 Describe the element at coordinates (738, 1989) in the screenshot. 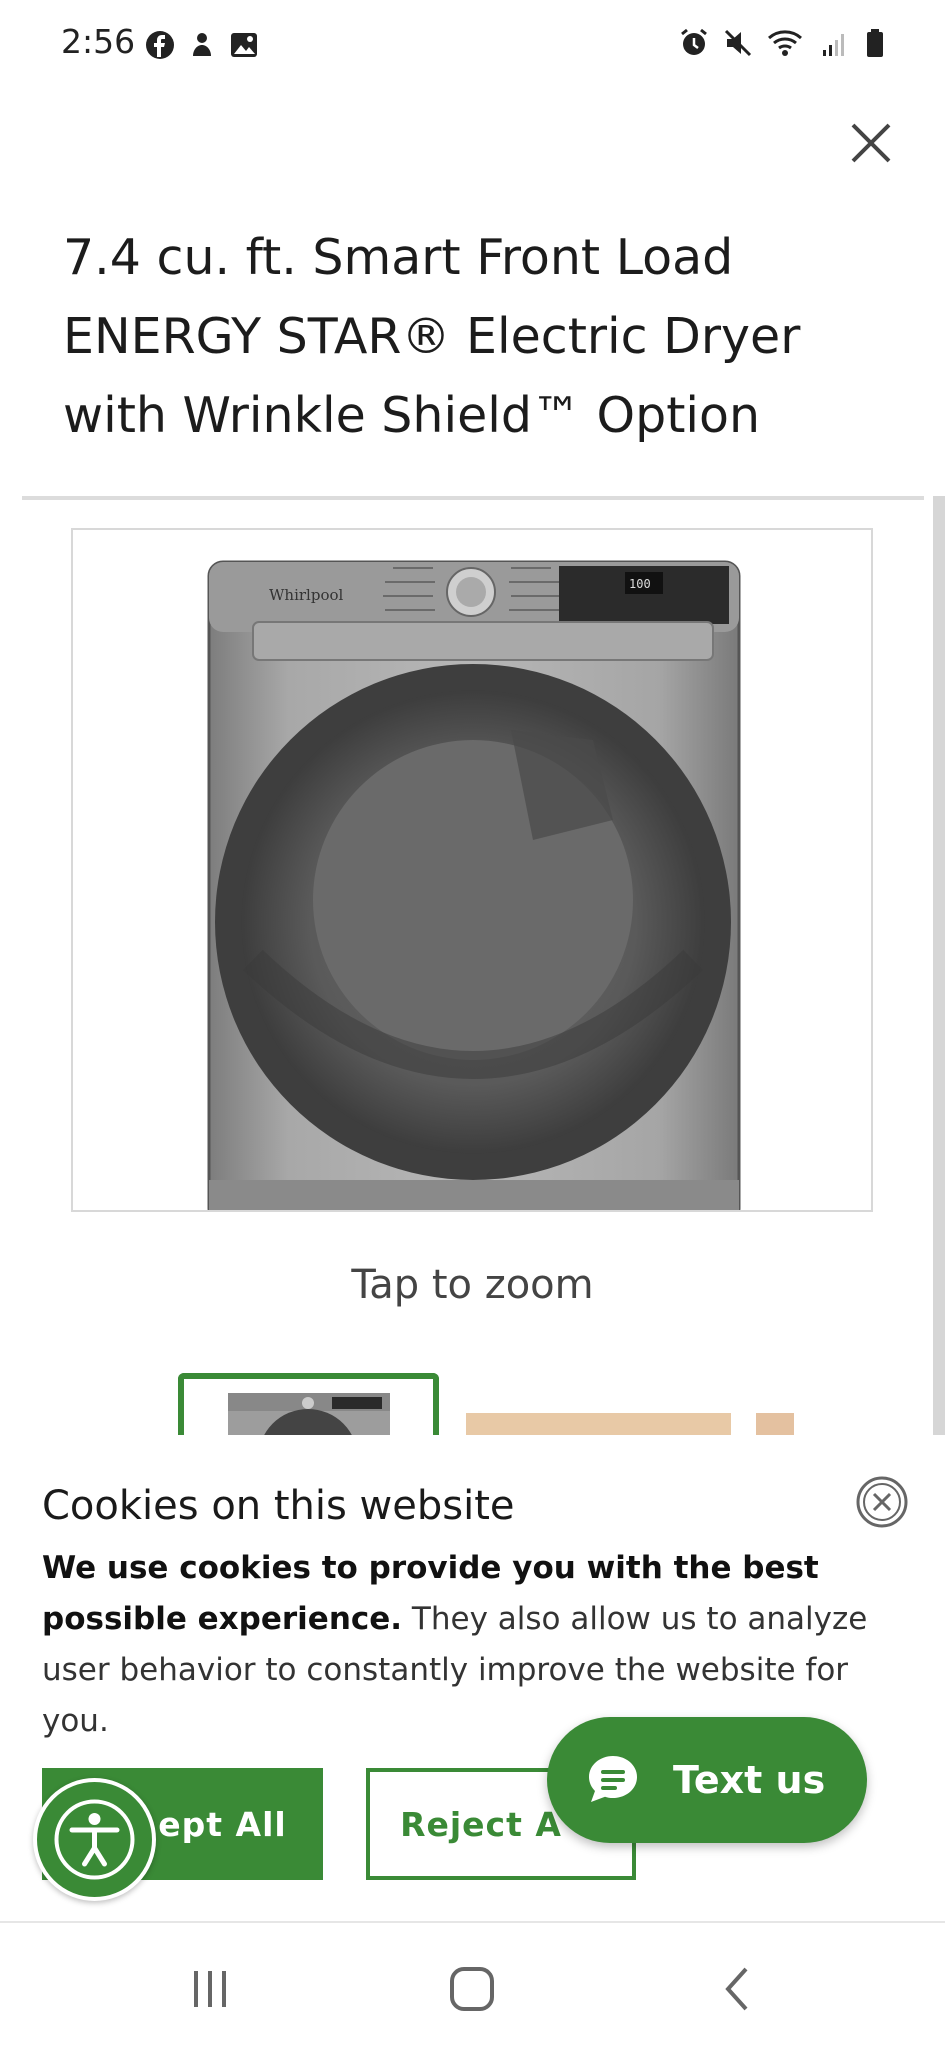

I see `back-icon` at that location.